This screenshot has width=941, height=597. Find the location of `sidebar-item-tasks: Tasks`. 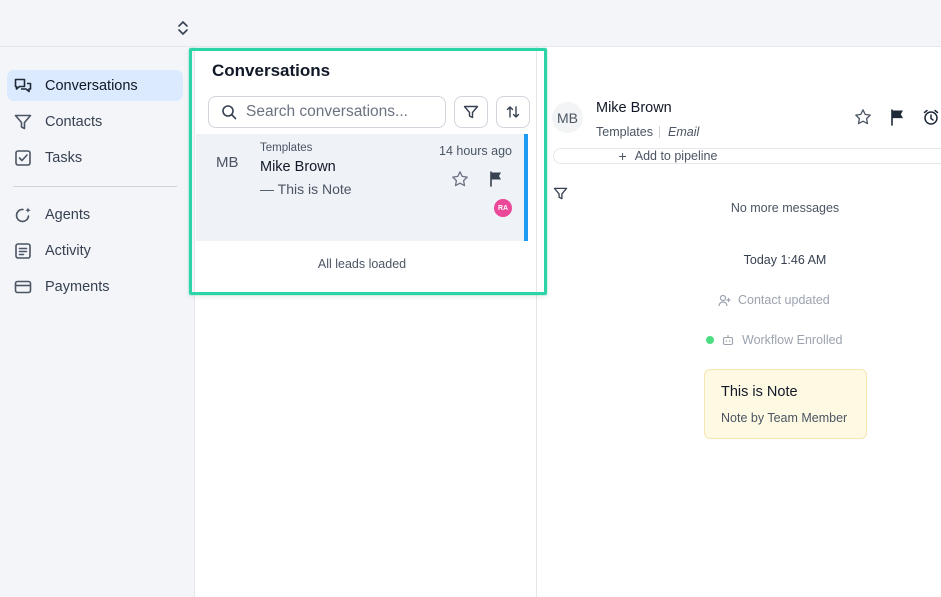

sidebar-item-tasks: Tasks is located at coordinates (95, 157).